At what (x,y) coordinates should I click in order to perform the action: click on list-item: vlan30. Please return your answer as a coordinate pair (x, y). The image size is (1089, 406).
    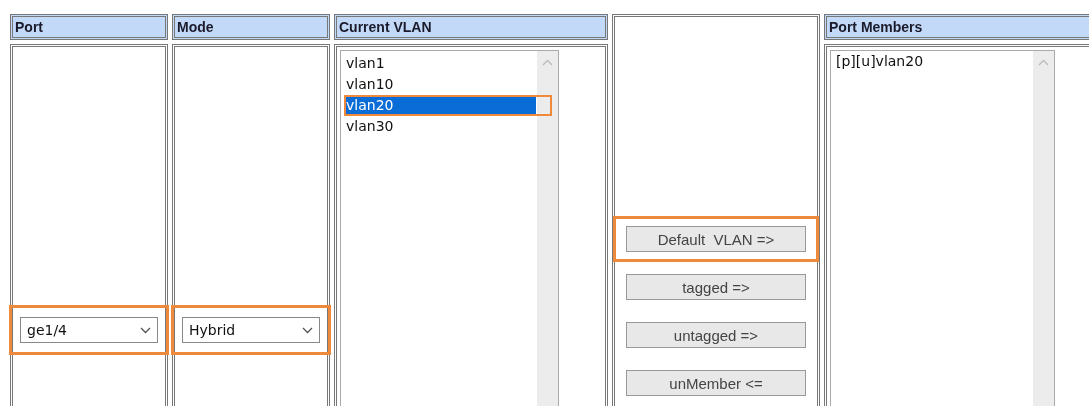
    Looking at the image, I should click on (440, 126).